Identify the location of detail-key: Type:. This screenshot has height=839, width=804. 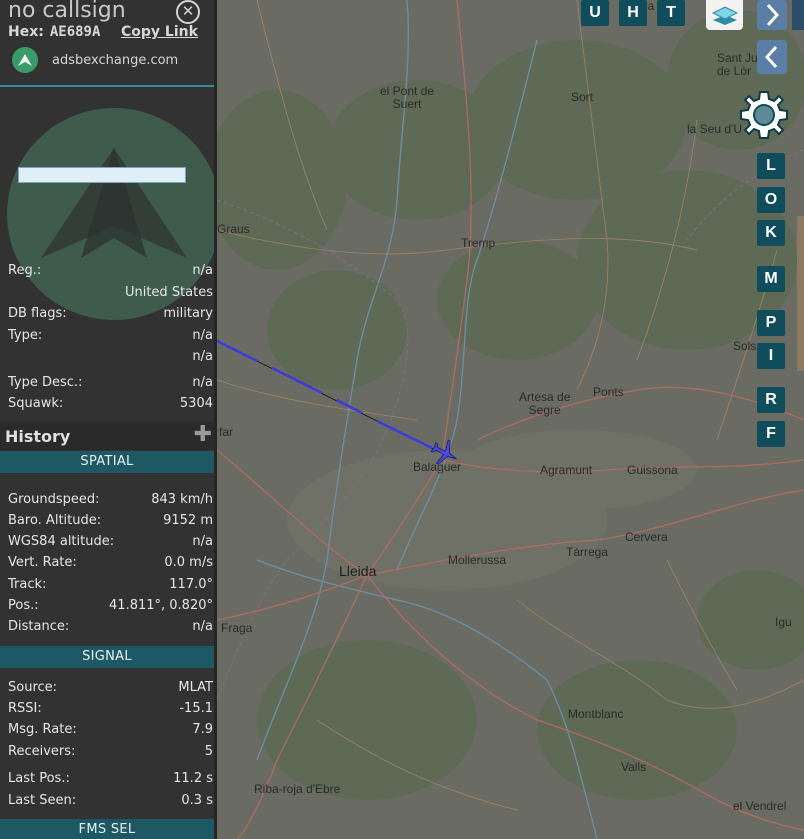
(25, 335).